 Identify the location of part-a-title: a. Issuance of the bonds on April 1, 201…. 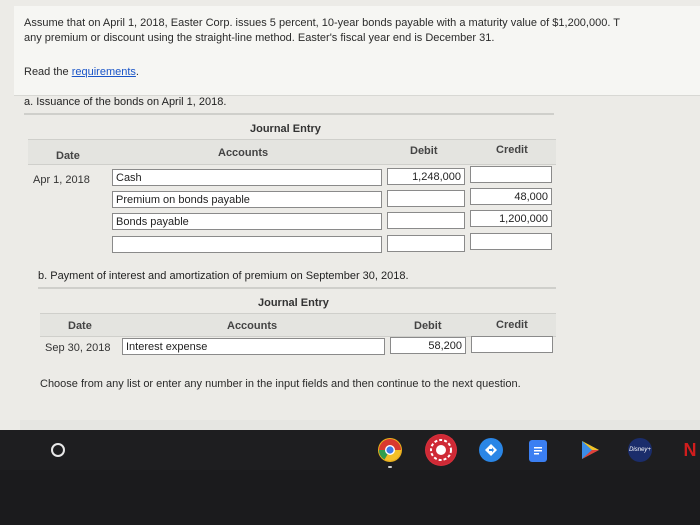
(125, 102).